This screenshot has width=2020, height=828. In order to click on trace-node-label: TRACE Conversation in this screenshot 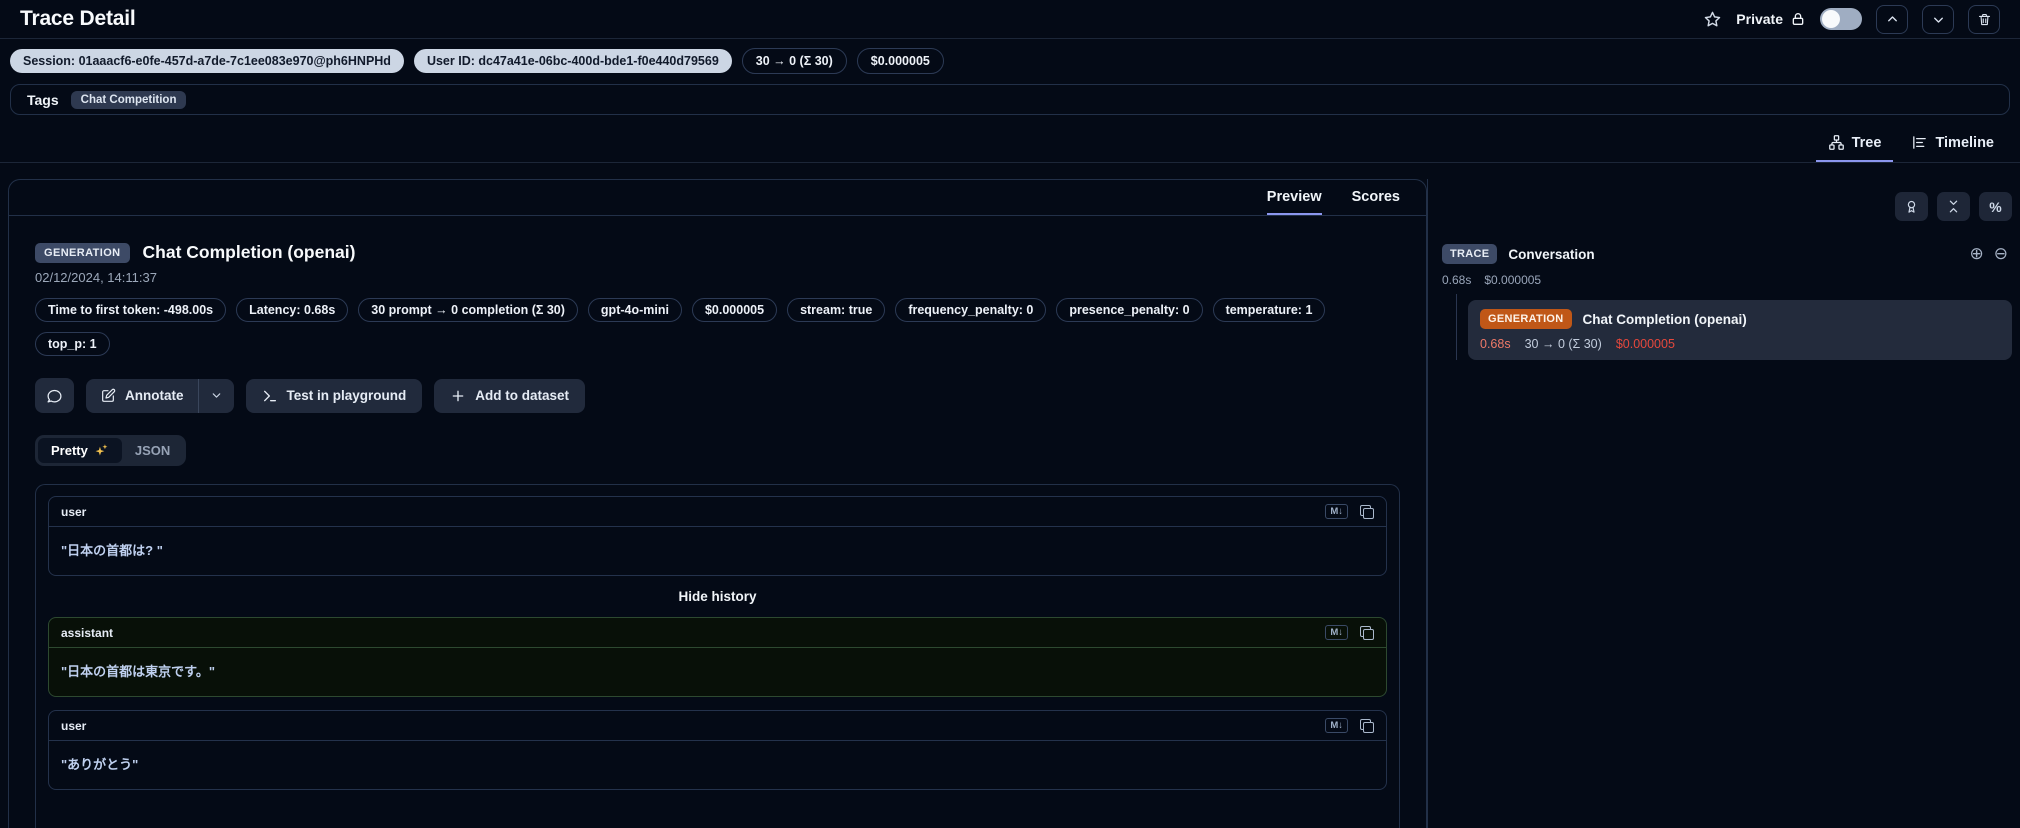, I will do `click(1518, 254)`.